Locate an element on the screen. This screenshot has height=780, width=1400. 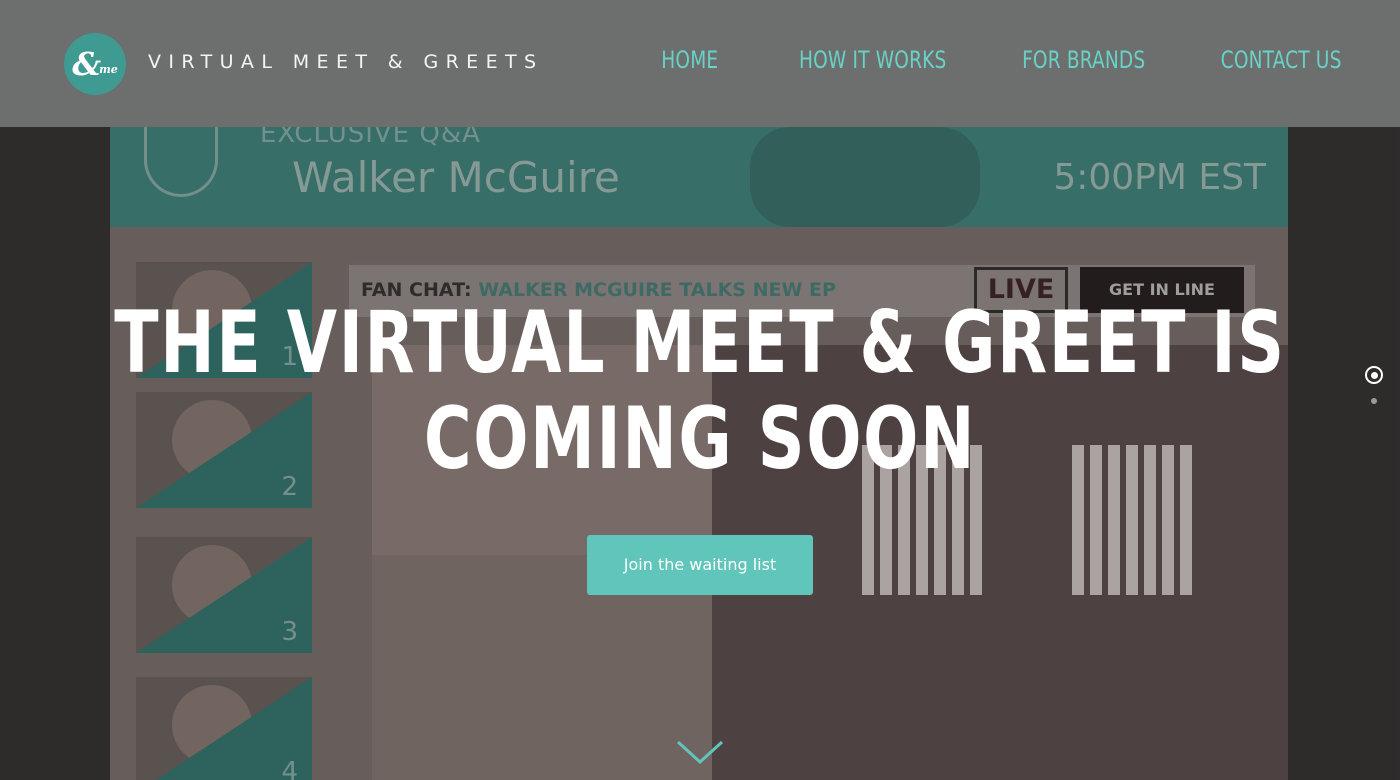
logo-icon: &me is located at coordinates (95, 64).